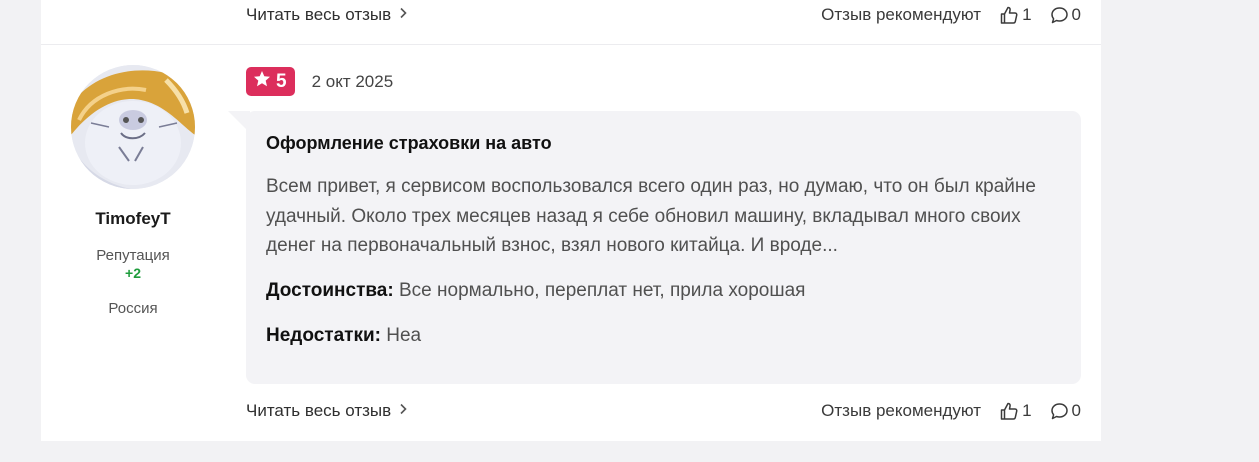  Describe the element at coordinates (571, 44) in the screenshot. I see `review-divider` at that location.